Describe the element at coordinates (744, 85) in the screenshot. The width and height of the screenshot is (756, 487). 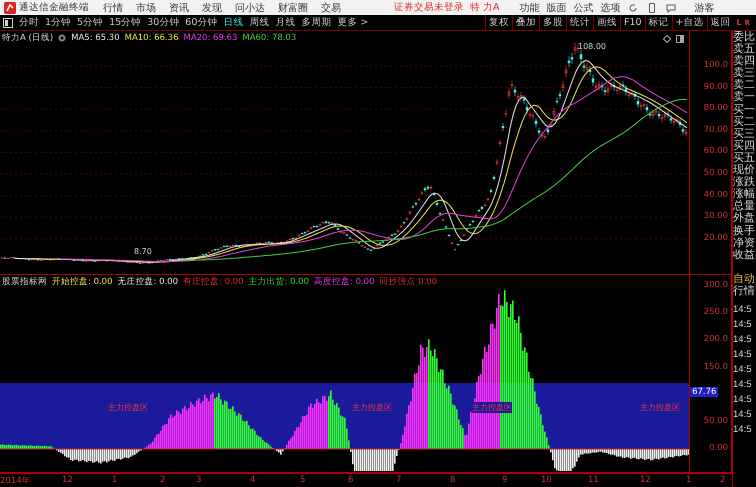
I see `quote-label: 卖二` at that location.